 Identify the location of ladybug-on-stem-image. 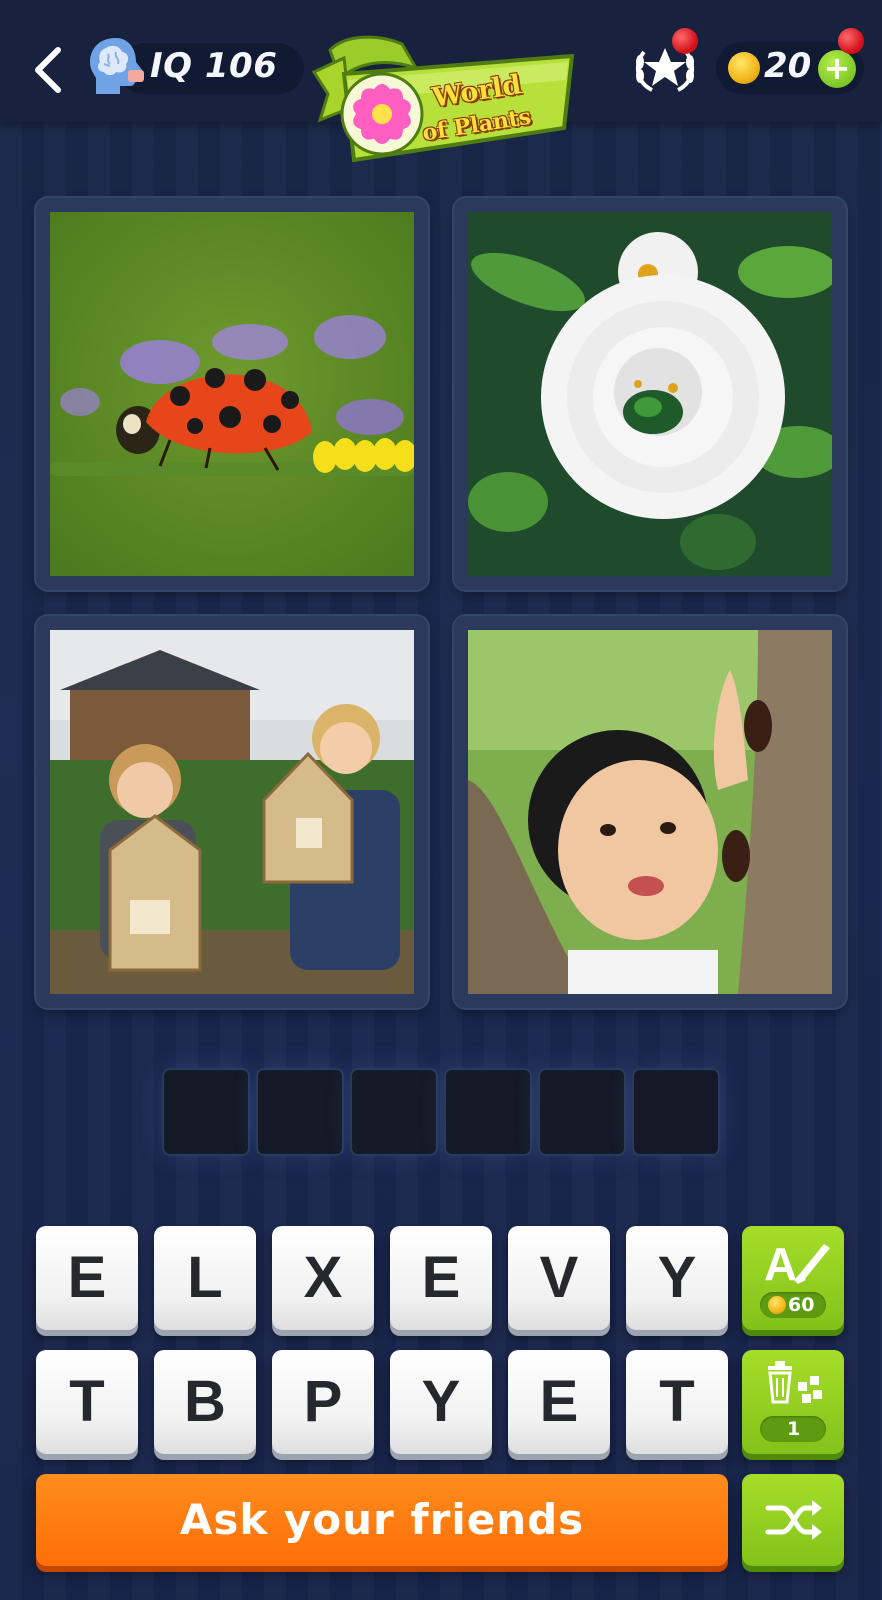
(232, 394).